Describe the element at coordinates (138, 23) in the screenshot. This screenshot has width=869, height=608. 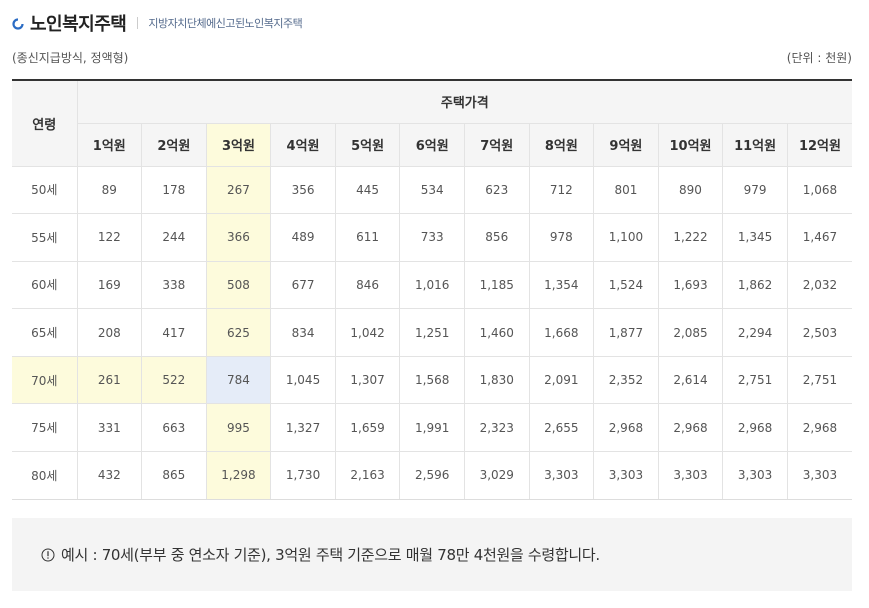
I see `title-divider` at that location.